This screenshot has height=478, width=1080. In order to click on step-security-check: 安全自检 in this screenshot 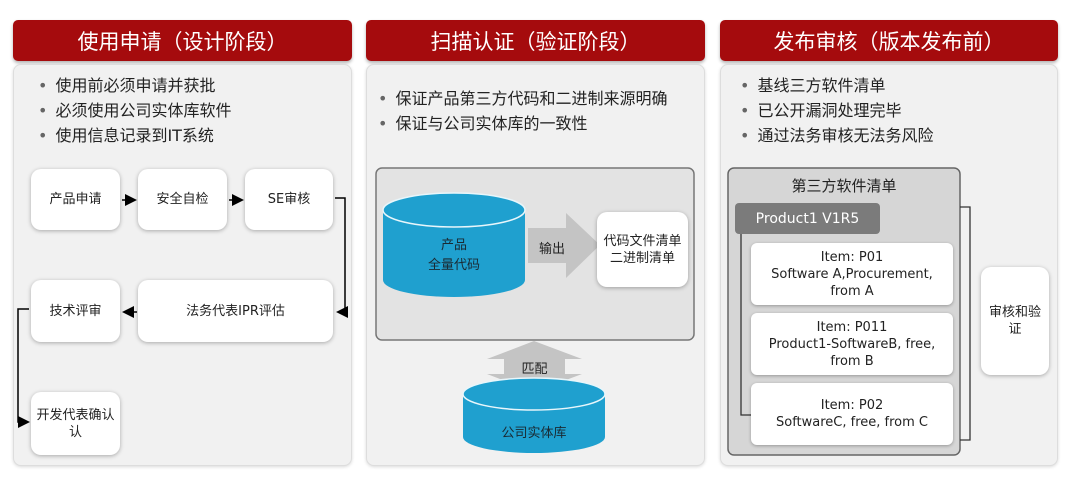, I will do `click(182, 199)`.